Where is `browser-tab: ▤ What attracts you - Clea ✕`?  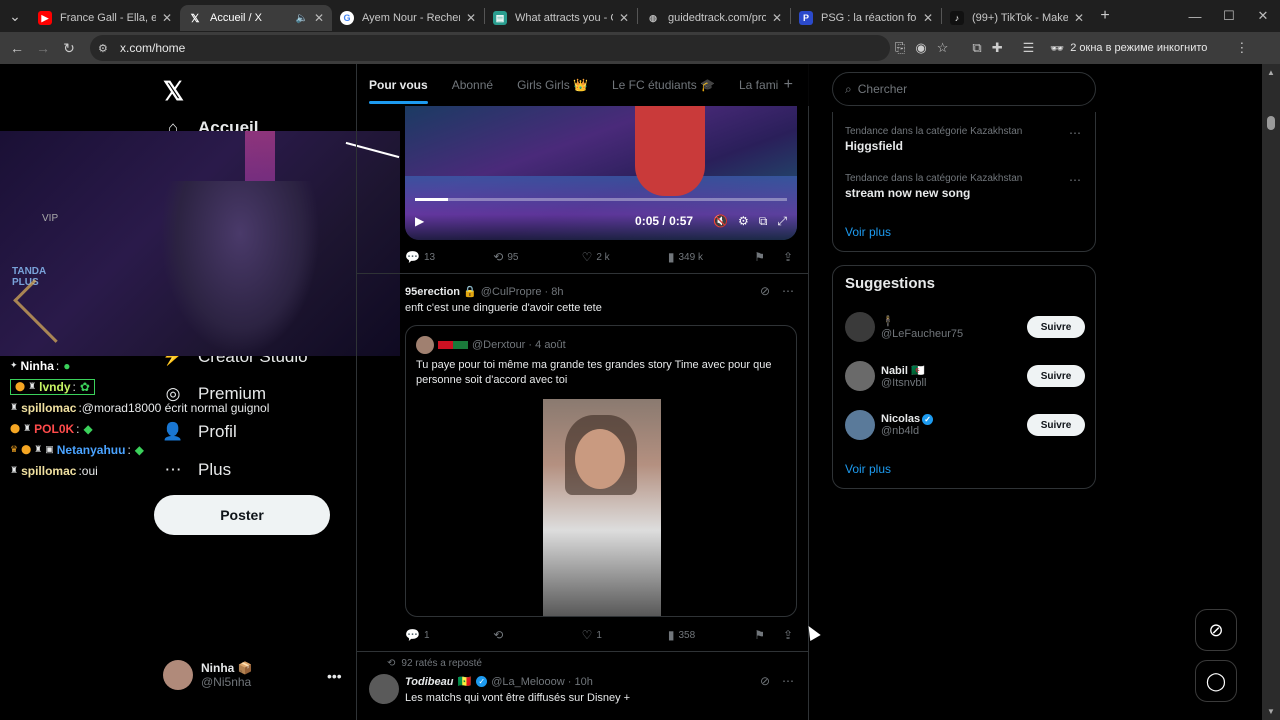
browser-tab: ▤ What attracts you - Clea ✕ is located at coordinates (561, 18).